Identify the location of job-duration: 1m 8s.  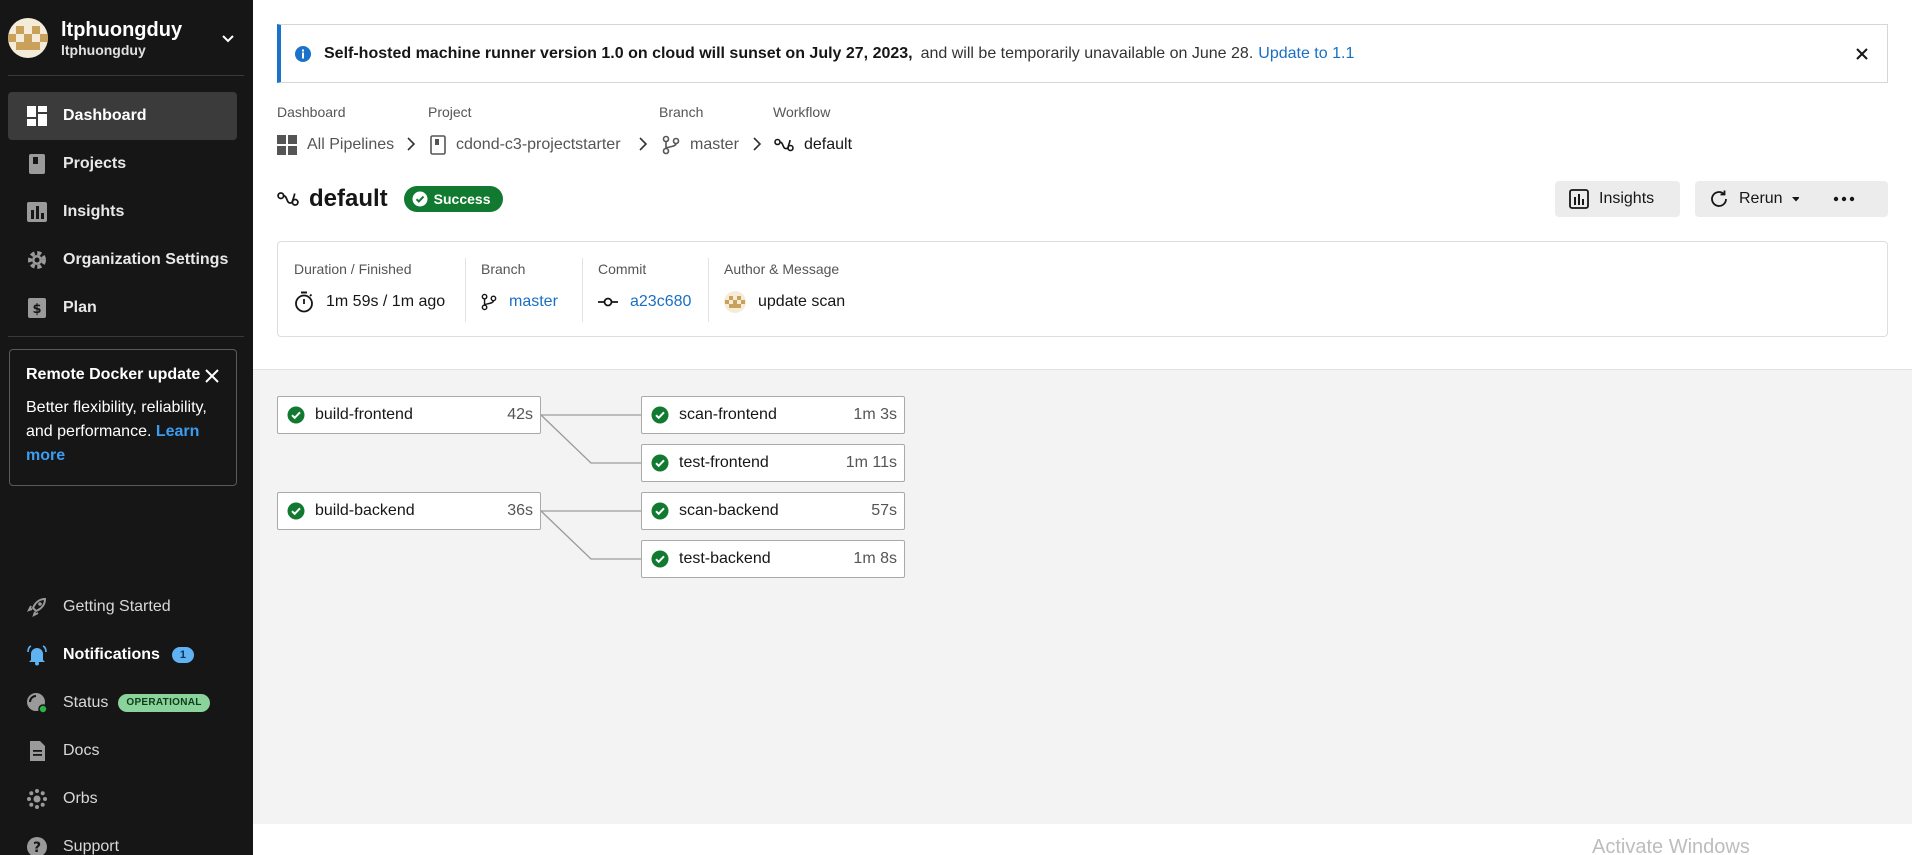
(875, 558).